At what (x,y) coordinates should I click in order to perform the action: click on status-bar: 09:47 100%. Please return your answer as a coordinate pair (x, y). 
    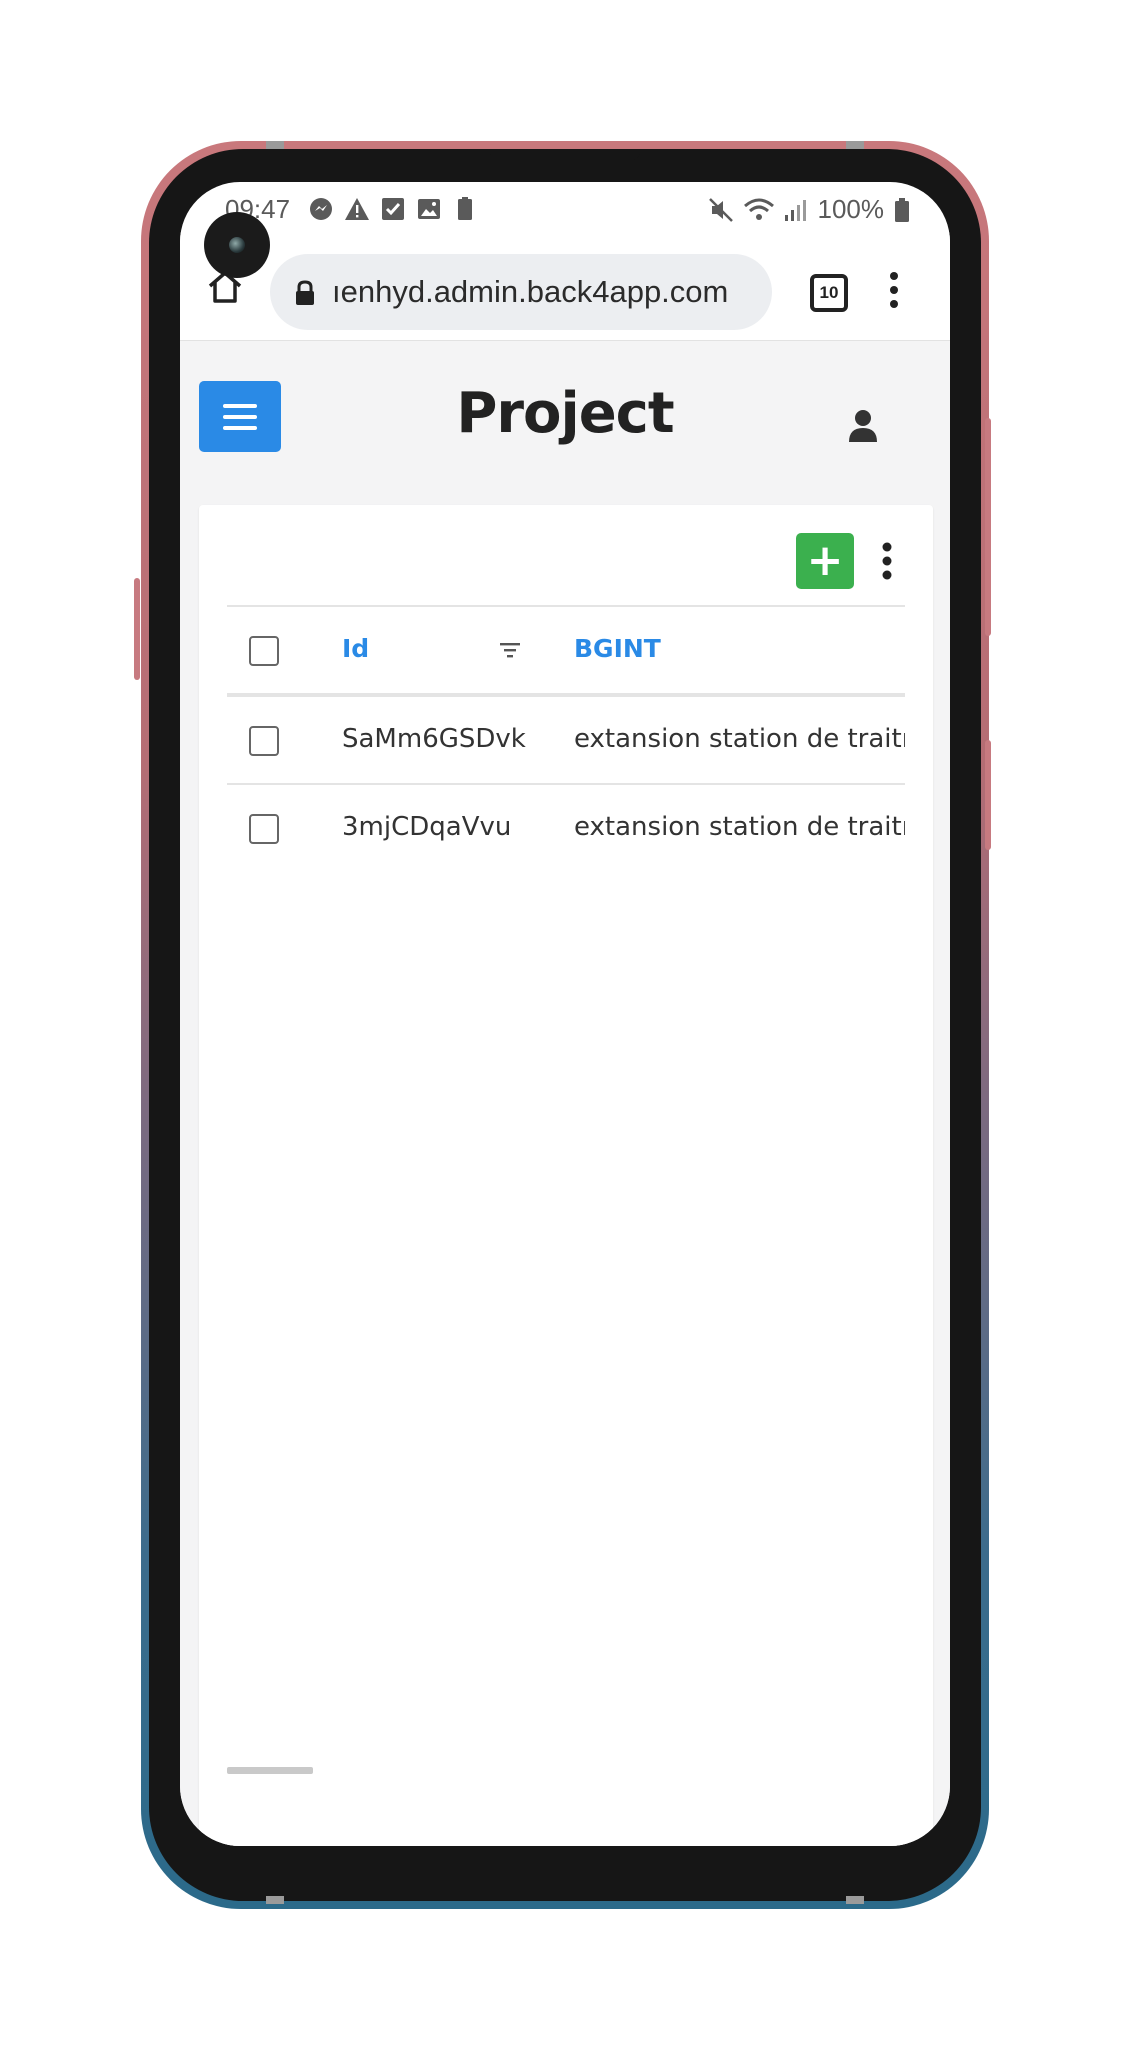
    Looking at the image, I should click on (565, 207).